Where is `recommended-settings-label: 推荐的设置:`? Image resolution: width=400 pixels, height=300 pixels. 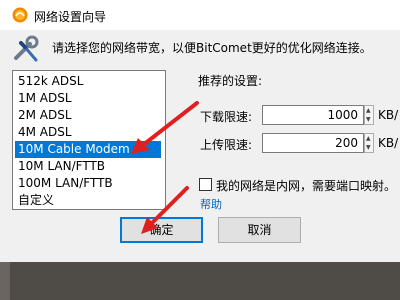 recommended-settings-label: 推荐的设置: is located at coordinates (230, 81).